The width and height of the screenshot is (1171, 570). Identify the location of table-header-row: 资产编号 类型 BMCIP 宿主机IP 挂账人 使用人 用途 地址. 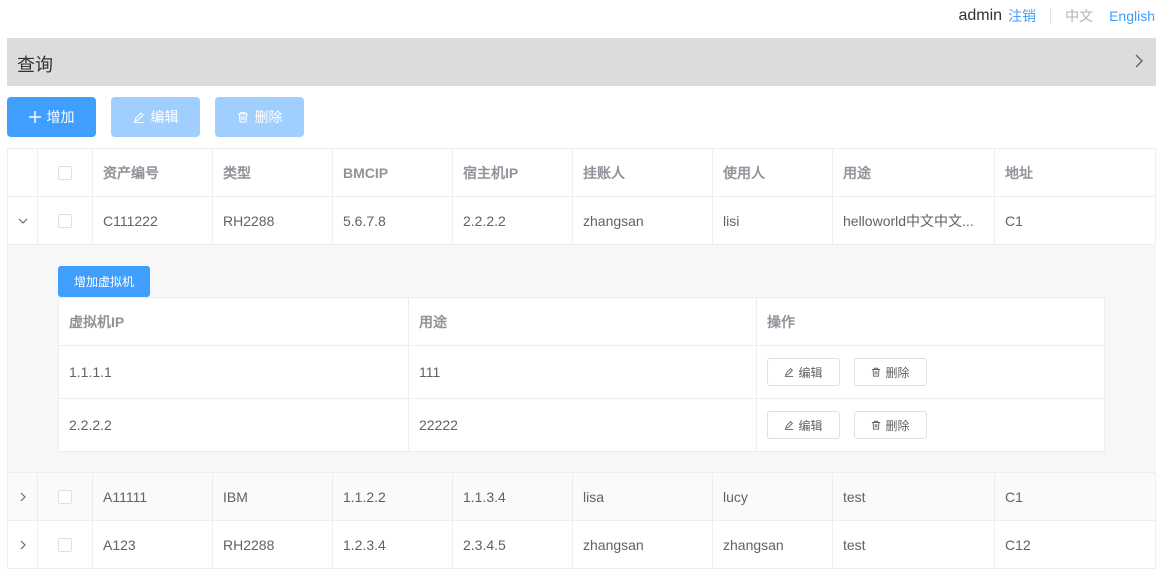
(582, 173).